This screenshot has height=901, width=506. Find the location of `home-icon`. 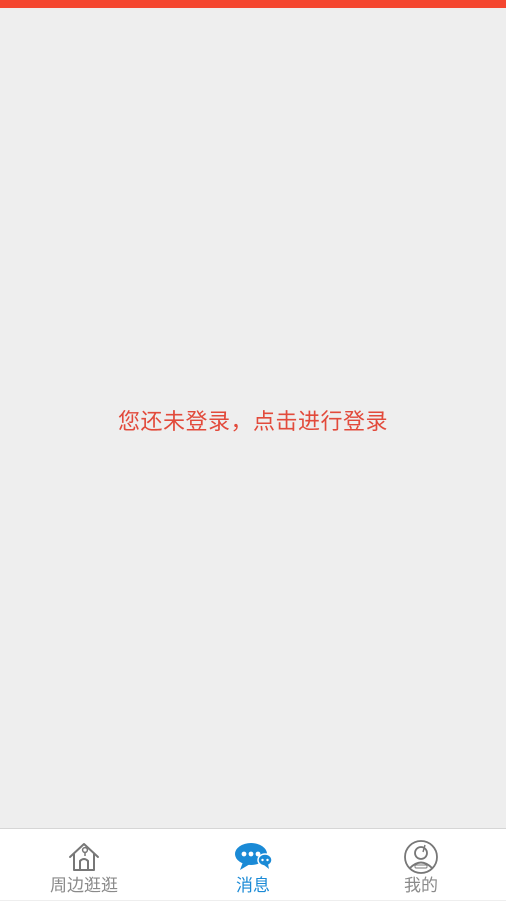

home-icon is located at coordinates (84, 857).